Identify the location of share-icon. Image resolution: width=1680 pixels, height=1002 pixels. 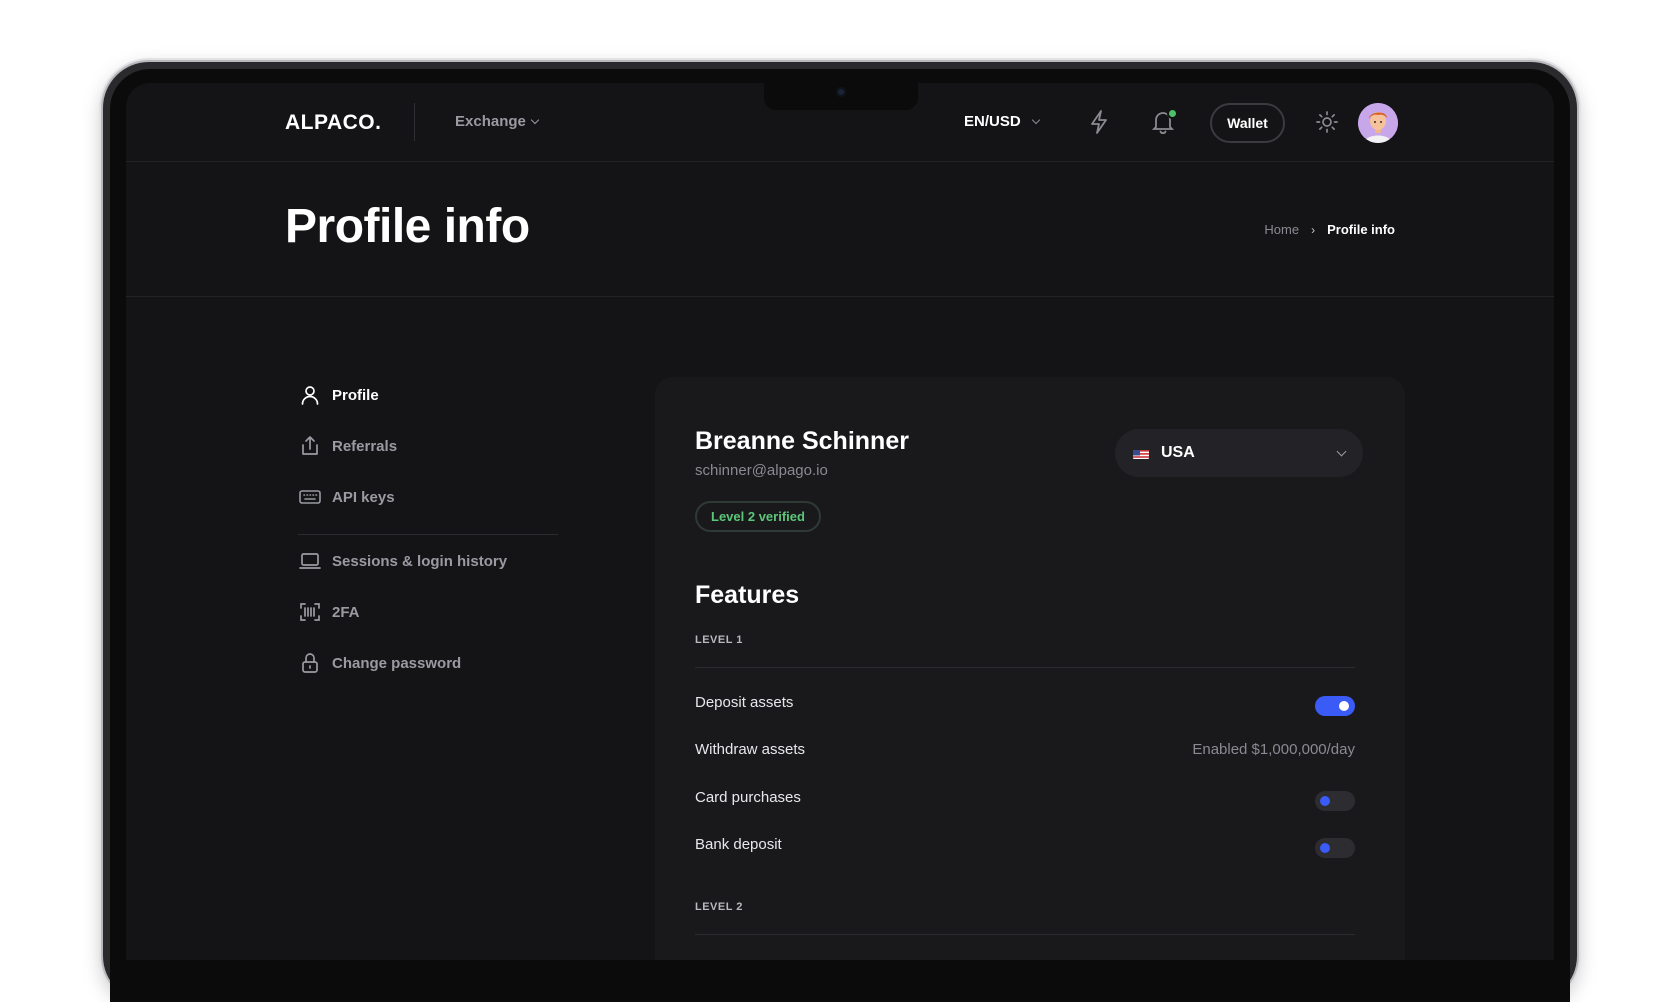
(310, 445).